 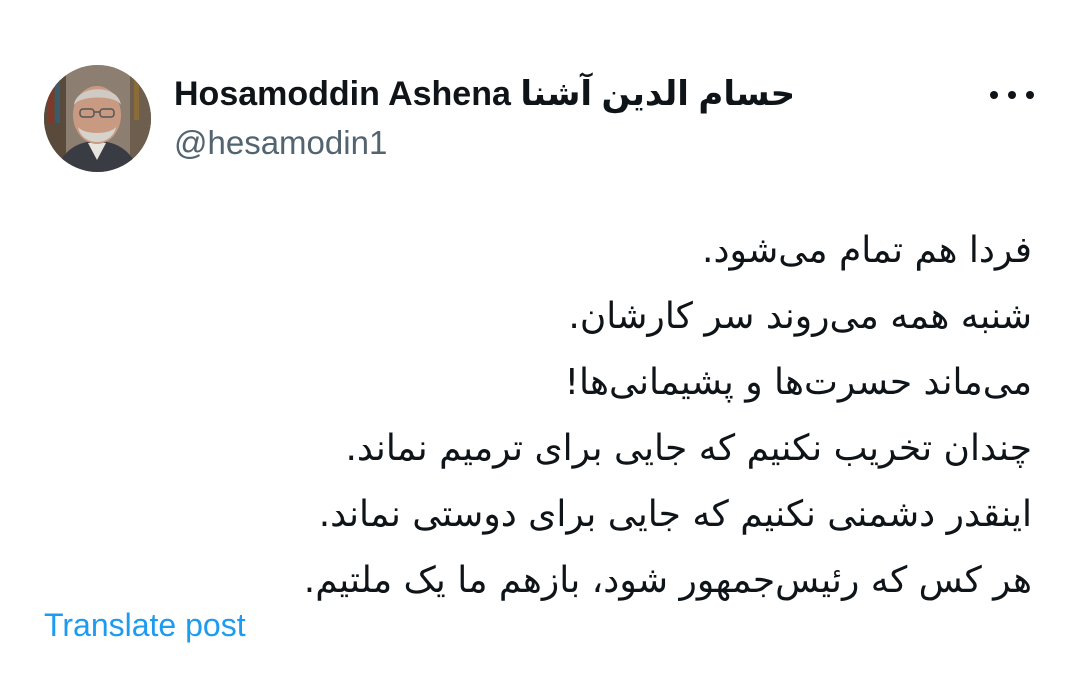 I want to click on person-photo-icon, so click(x=97, y=118).